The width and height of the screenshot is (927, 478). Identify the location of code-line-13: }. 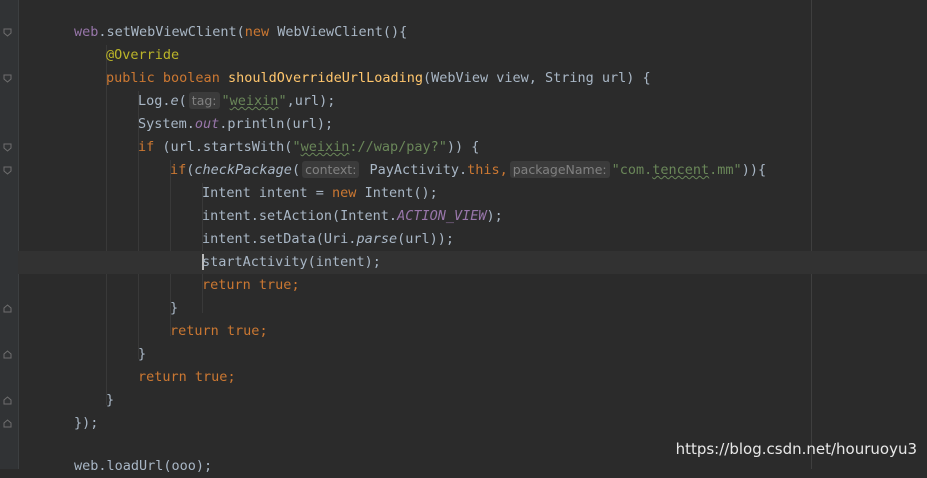
(472, 308).